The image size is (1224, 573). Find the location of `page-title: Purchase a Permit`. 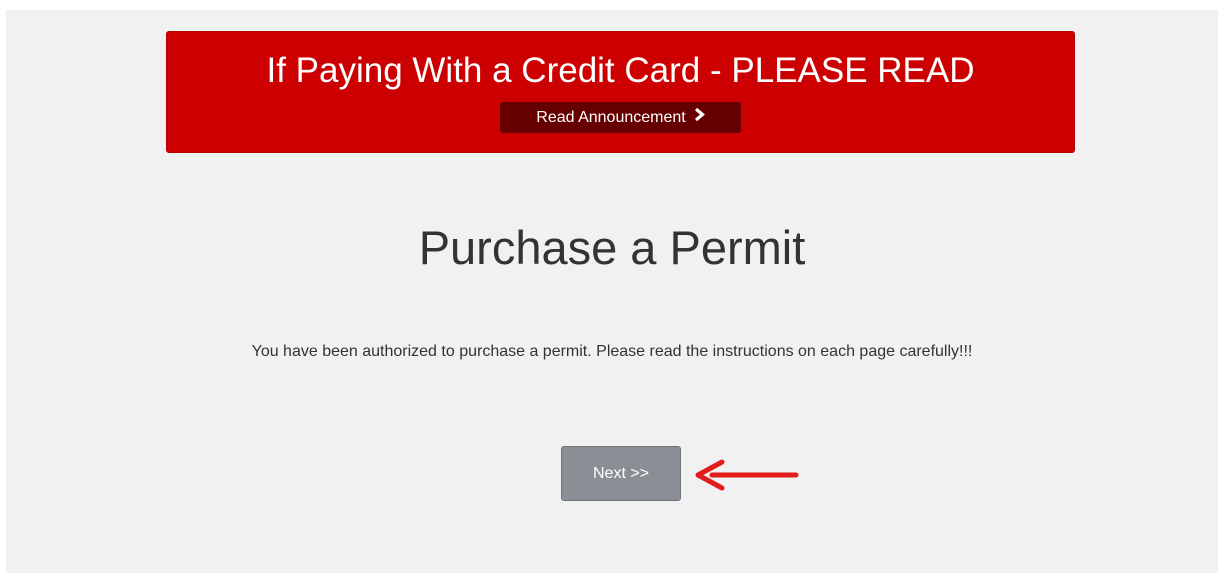

page-title: Purchase a Permit is located at coordinates (612, 247).